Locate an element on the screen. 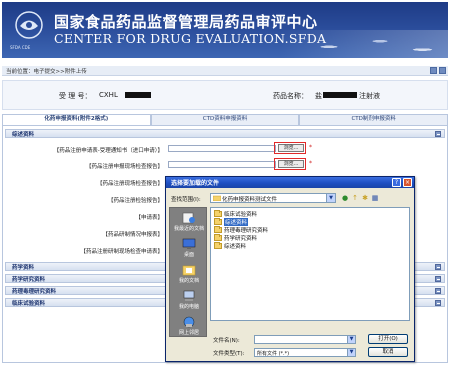  accept-number-label: 受 理 号： is located at coordinates (75, 96).